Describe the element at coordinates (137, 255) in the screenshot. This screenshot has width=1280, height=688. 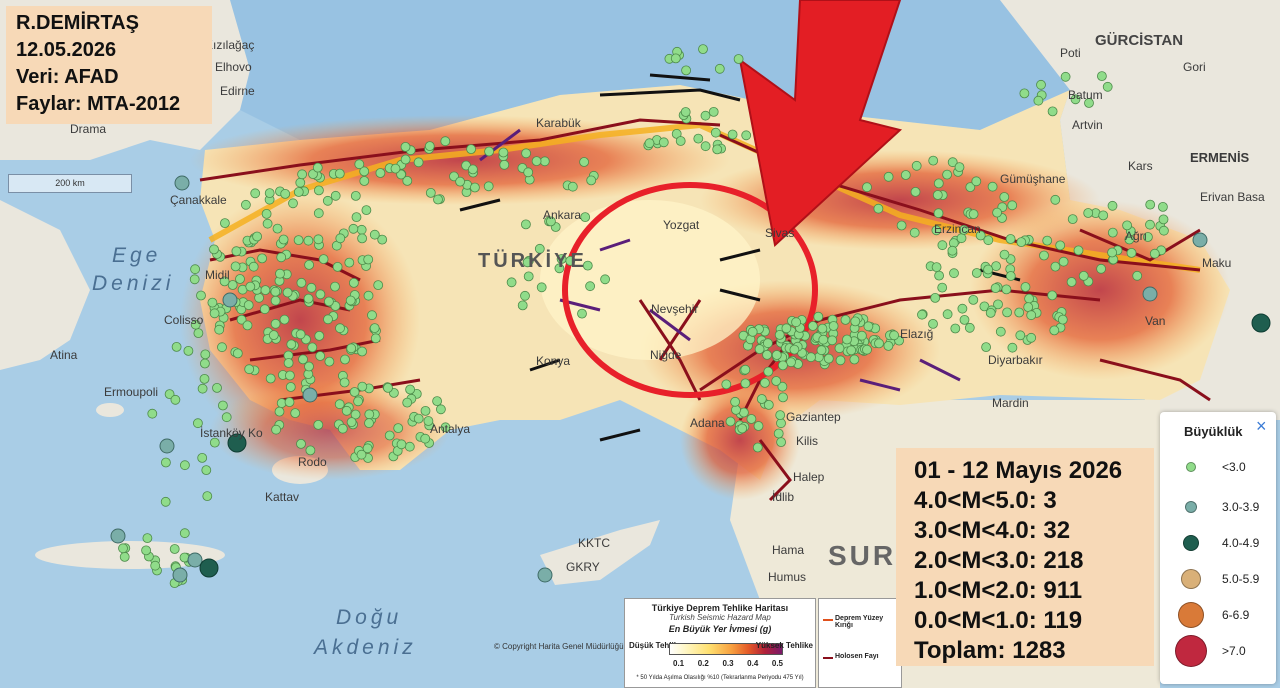
I see `label-aegean-1: Ege` at that location.